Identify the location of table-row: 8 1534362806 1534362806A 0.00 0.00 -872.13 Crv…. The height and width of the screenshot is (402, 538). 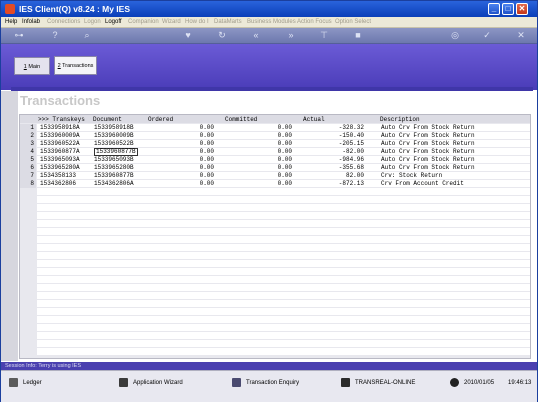
(275, 184).